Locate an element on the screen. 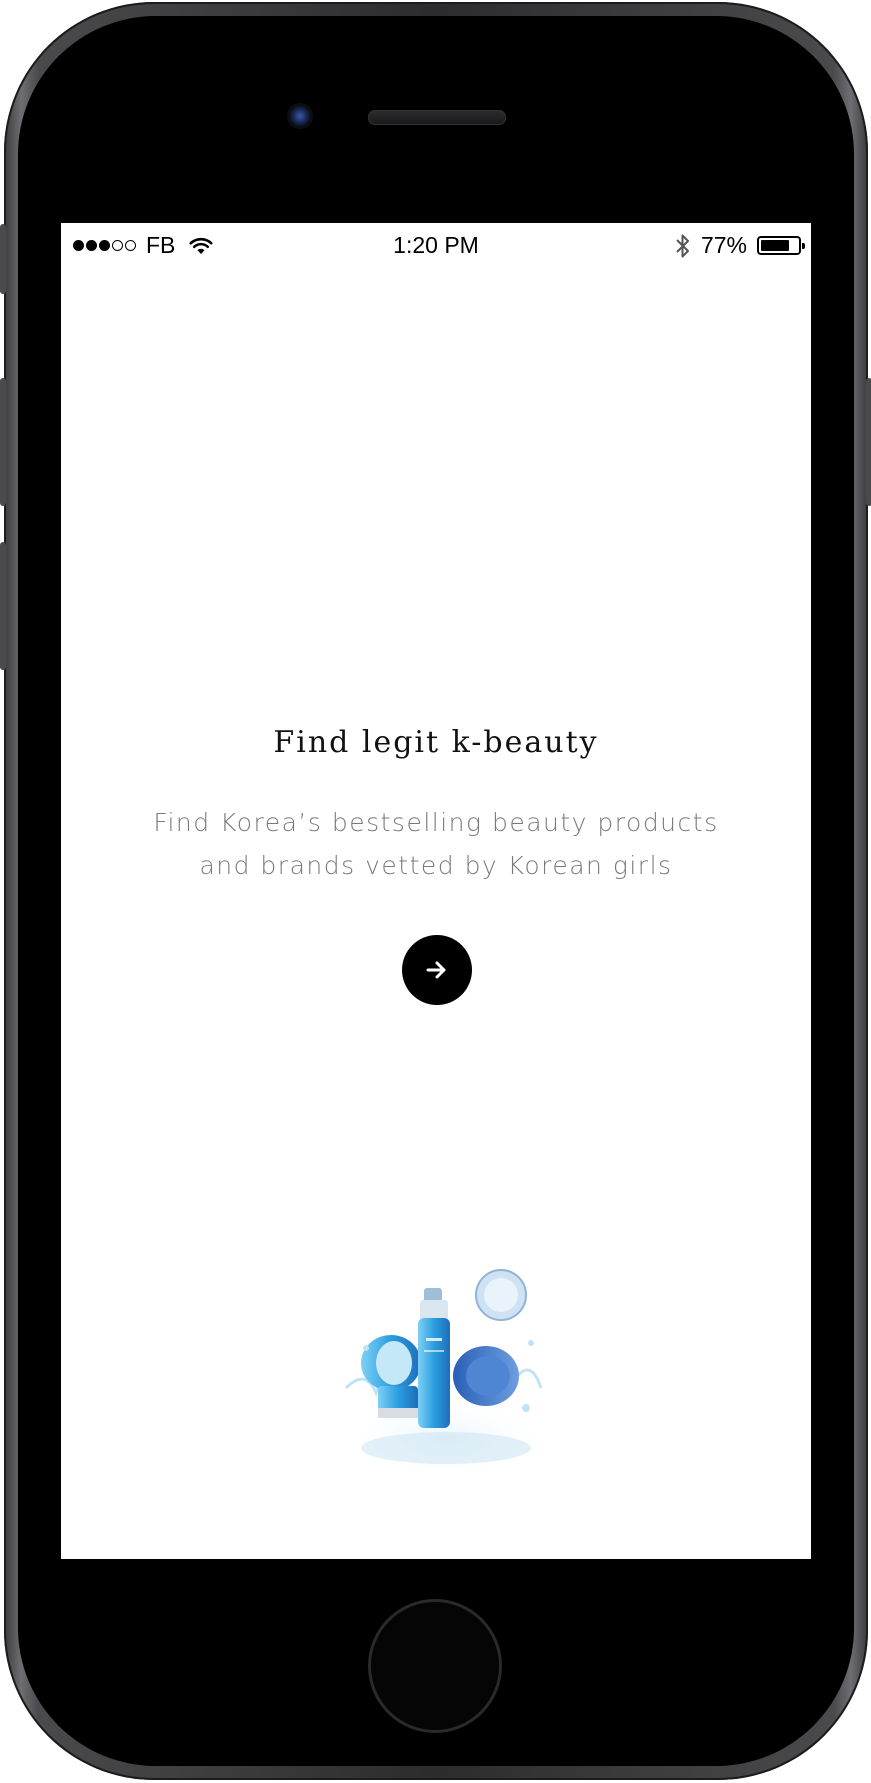 Image resolution: width=871 pixels, height=1783 pixels. volume-up-button is located at coordinates (3, 442).